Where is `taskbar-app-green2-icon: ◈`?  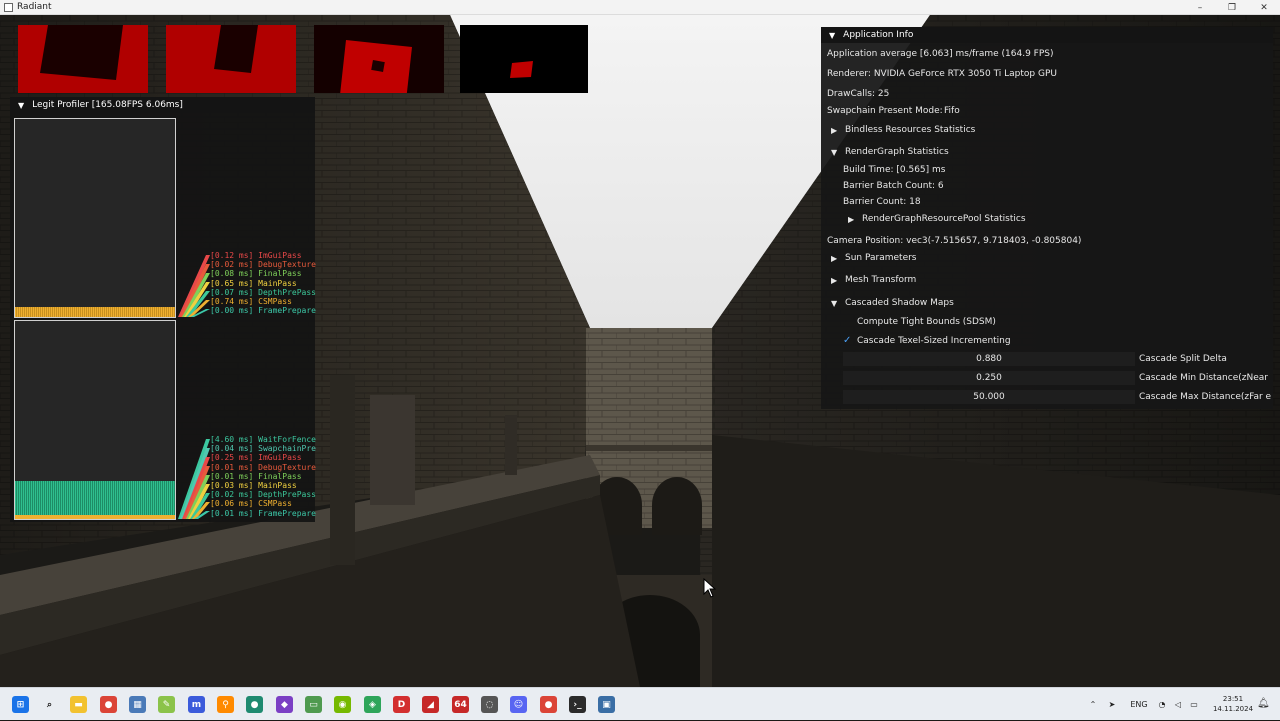
taskbar-app-green2-icon: ◈ is located at coordinates (372, 704).